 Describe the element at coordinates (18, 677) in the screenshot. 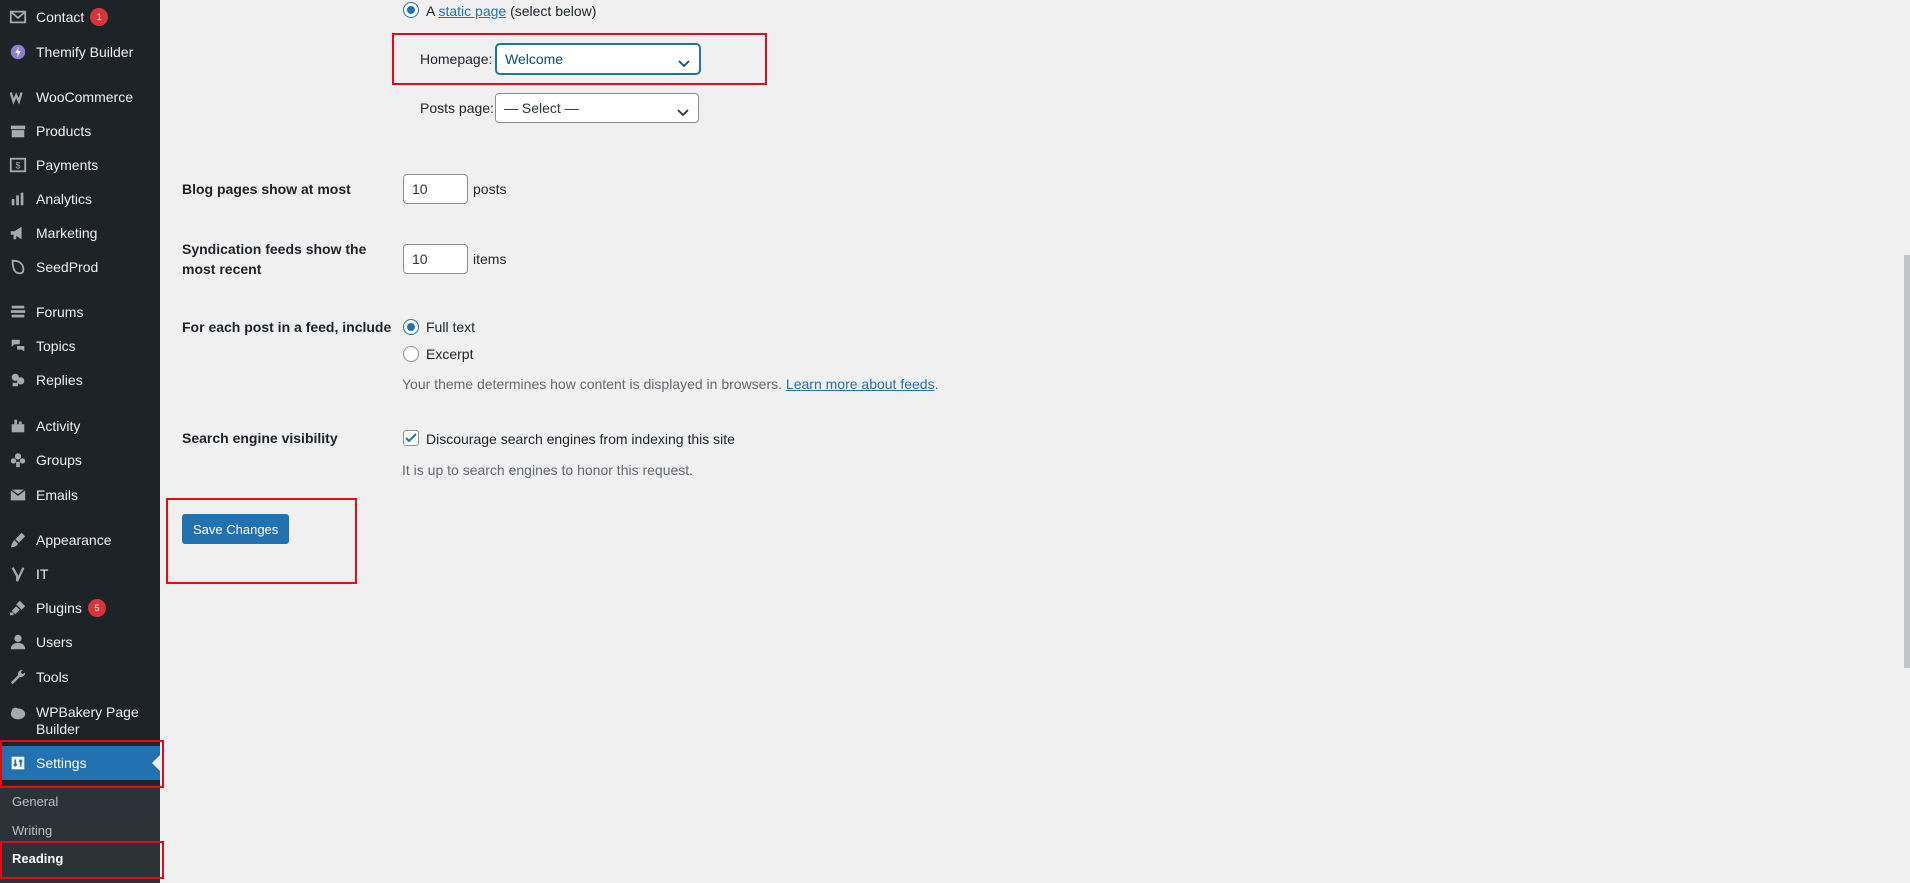

I see `wrench-icon` at that location.